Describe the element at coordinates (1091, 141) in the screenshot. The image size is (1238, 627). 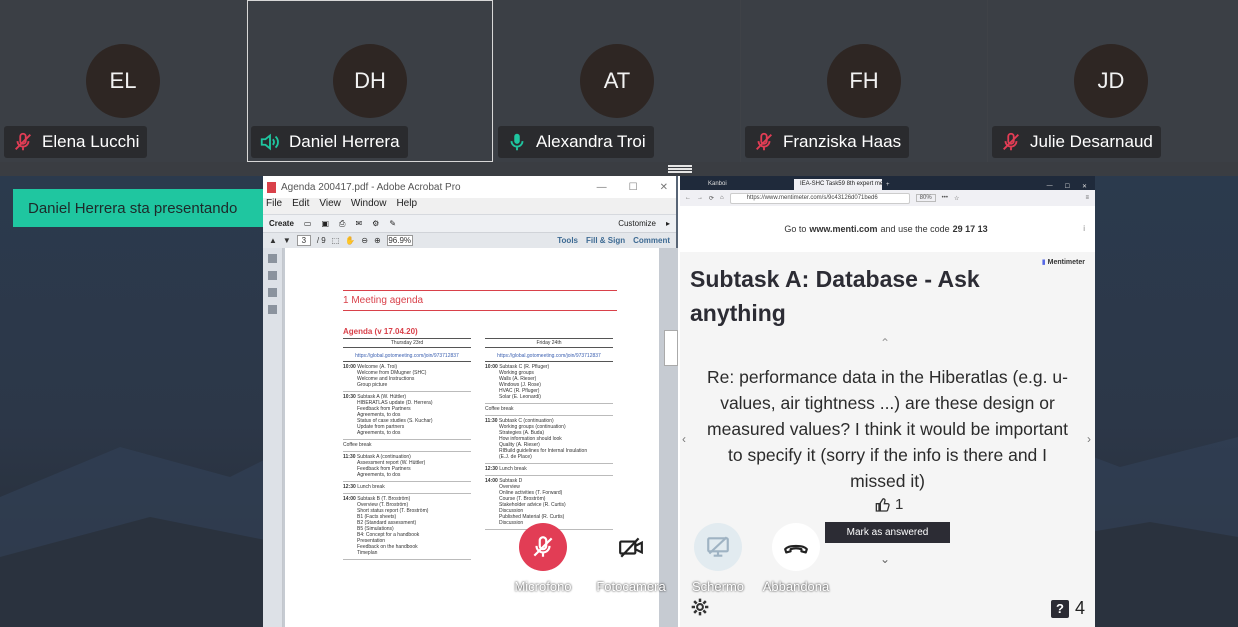
I see `participant-name: Julie Desarnaud` at that location.